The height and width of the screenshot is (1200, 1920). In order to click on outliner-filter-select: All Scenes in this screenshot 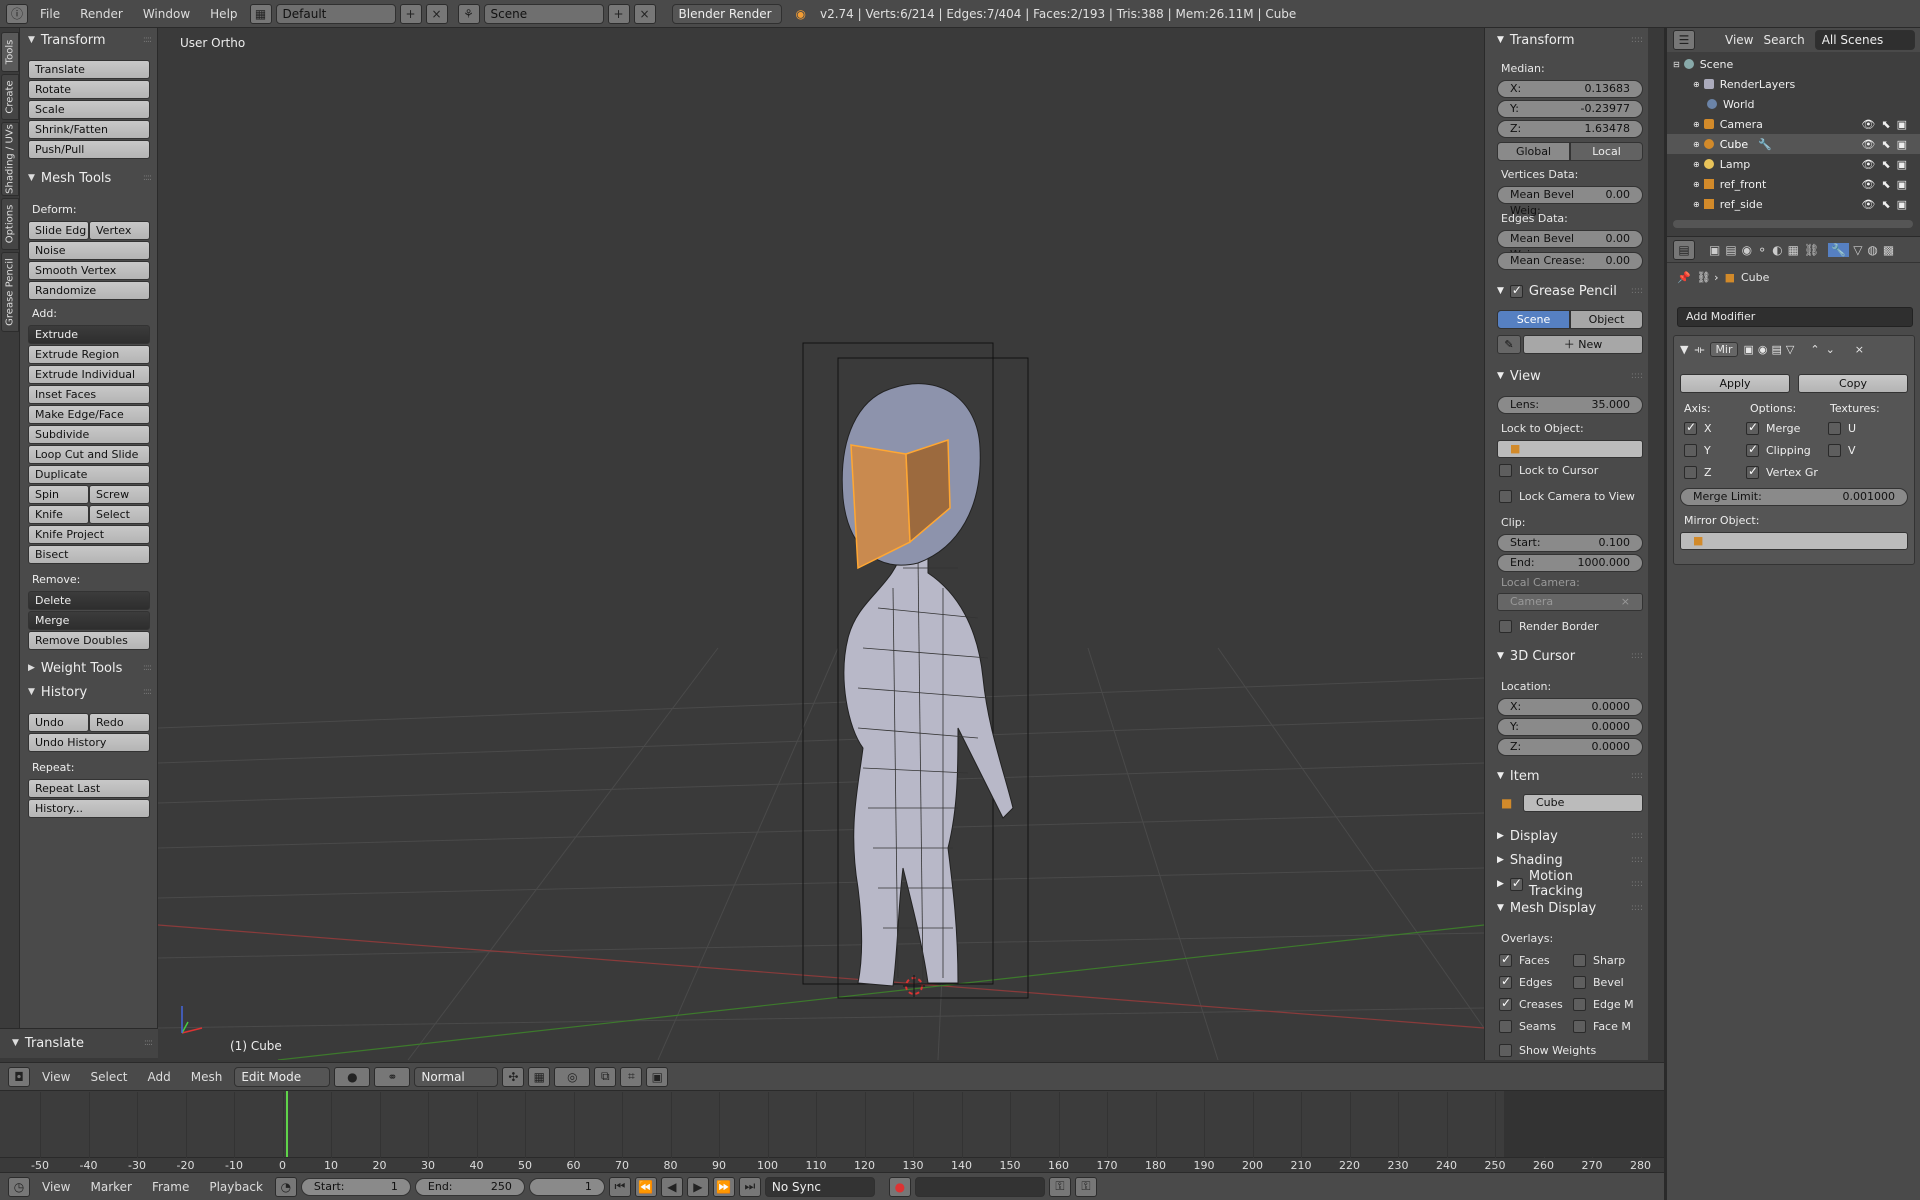, I will do `click(1864, 40)`.